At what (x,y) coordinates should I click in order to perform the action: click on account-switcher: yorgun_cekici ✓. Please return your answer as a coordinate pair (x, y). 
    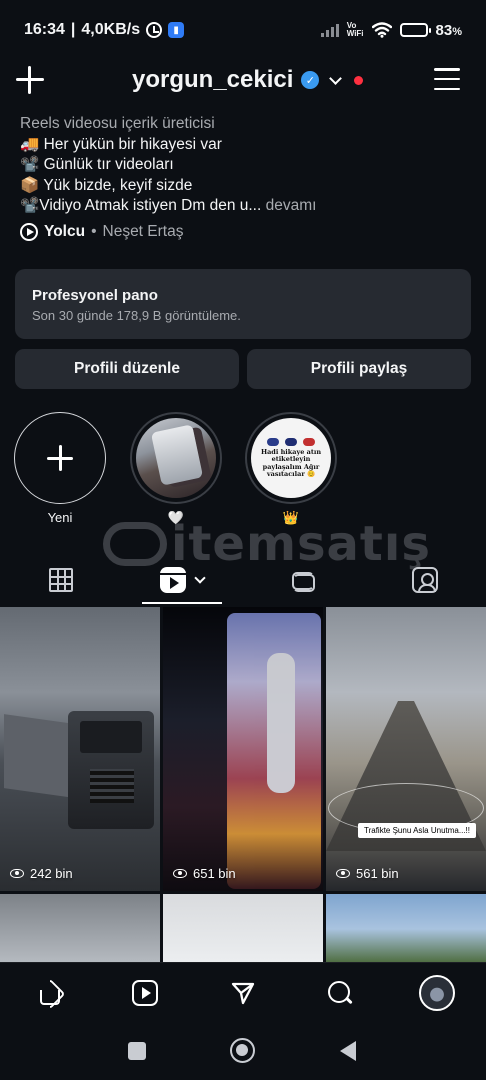
    Looking at the image, I should click on (248, 80).